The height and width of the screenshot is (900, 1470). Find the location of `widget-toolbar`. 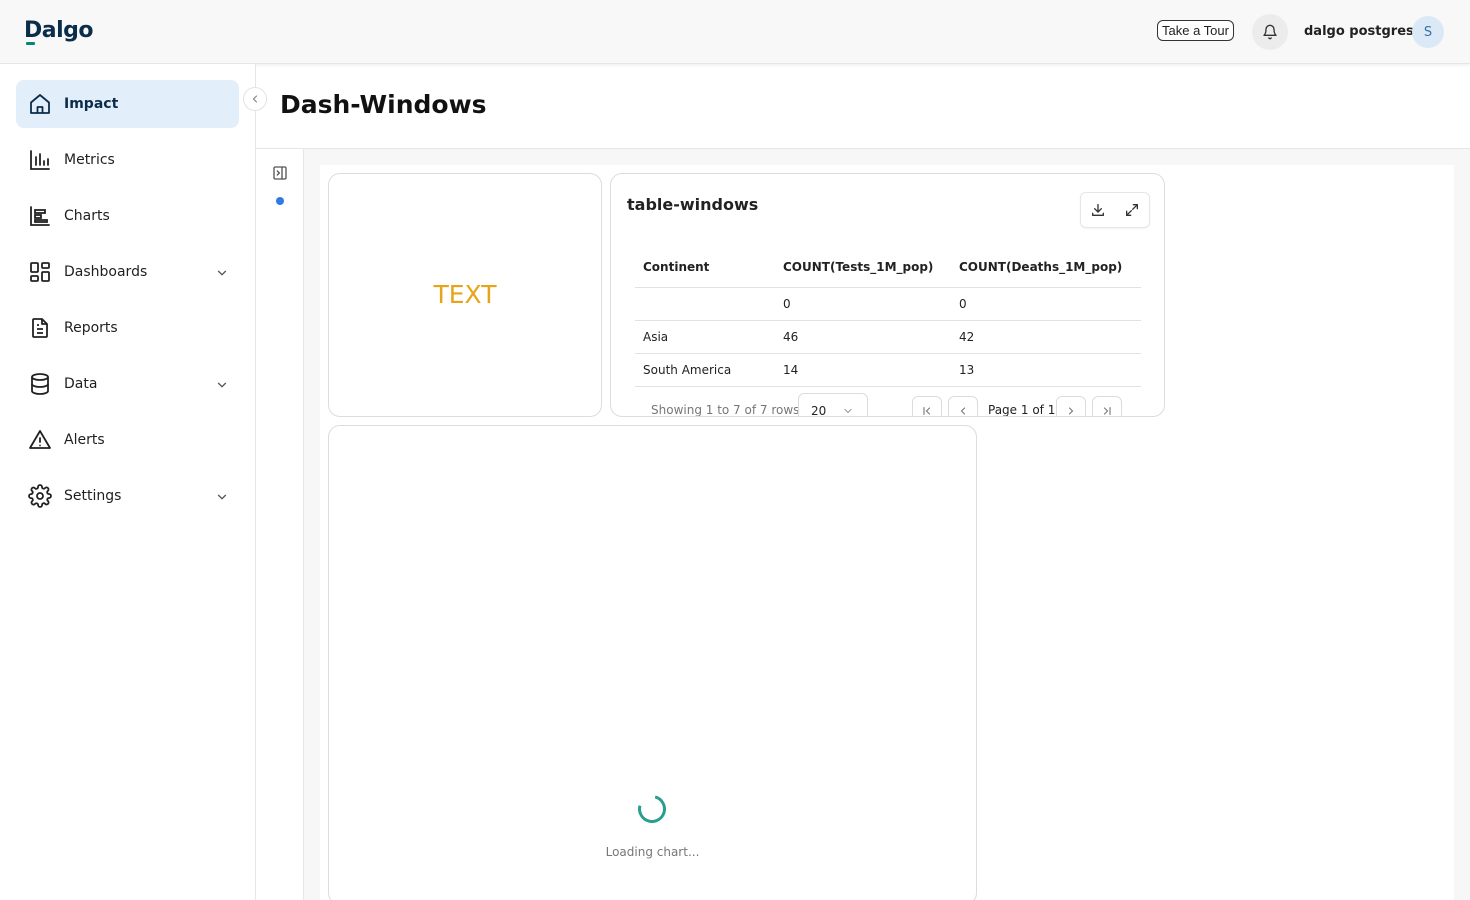

widget-toolbar is located at coordinates (1115, 210).